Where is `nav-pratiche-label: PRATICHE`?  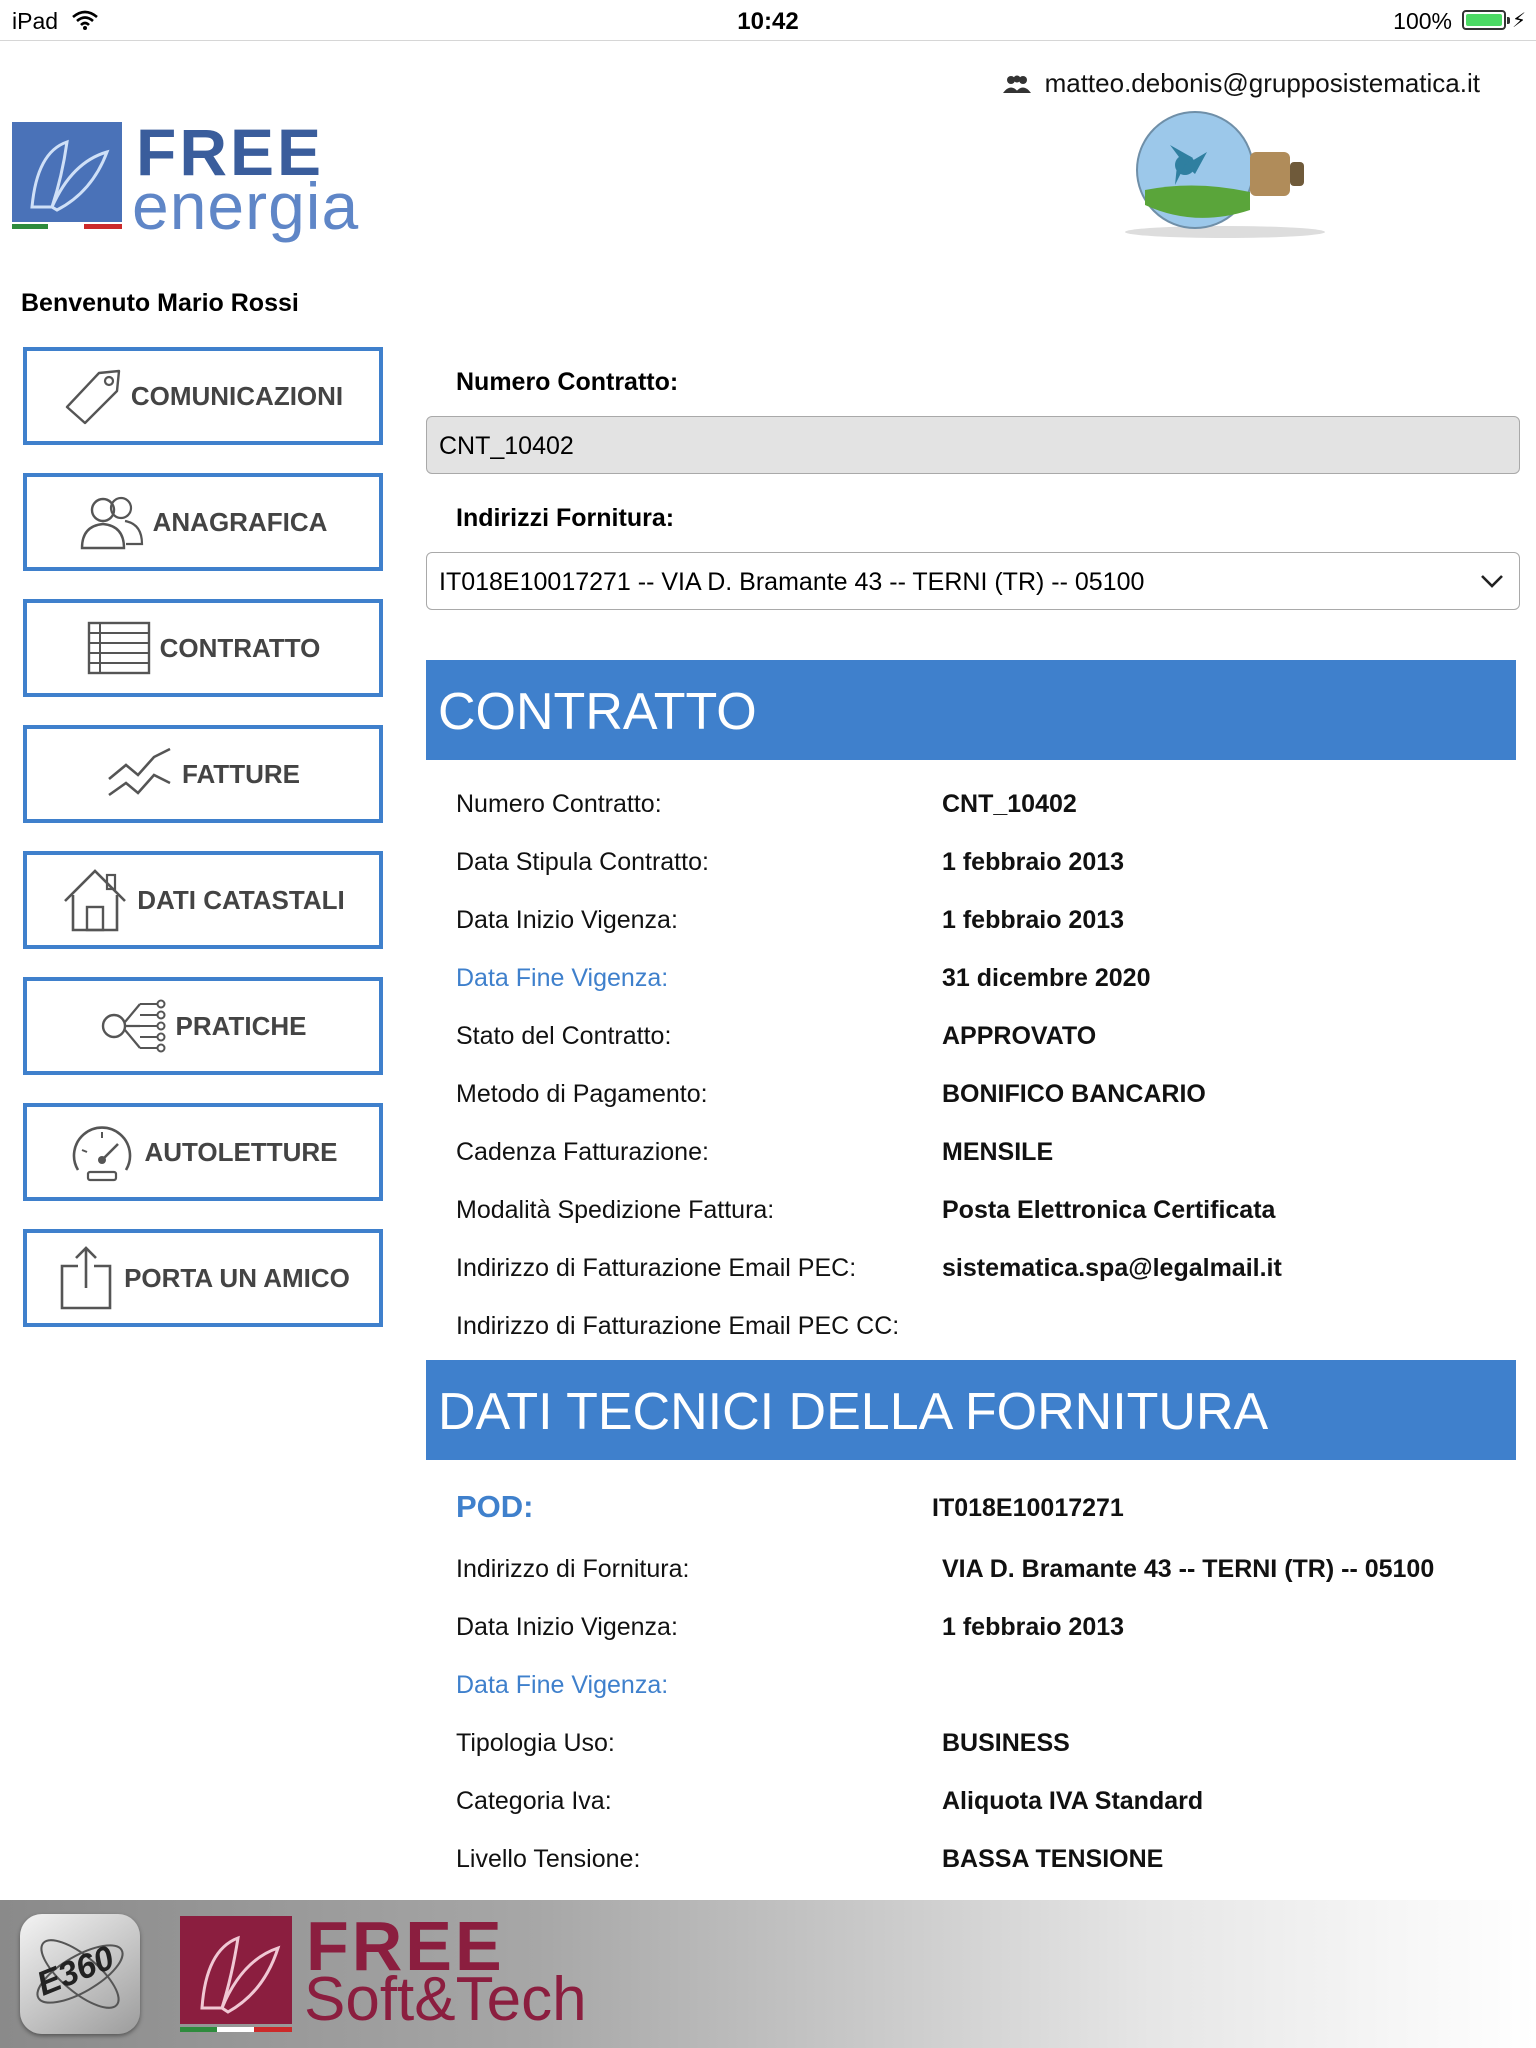 nav-pratiche-label: PRATICHE is located at coordinates (241, 1025).